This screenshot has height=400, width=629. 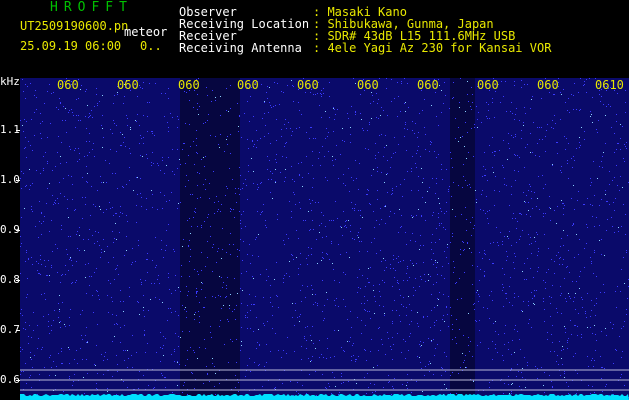 I want to click on program-title: HROFFT, so click(x=91, y=7).